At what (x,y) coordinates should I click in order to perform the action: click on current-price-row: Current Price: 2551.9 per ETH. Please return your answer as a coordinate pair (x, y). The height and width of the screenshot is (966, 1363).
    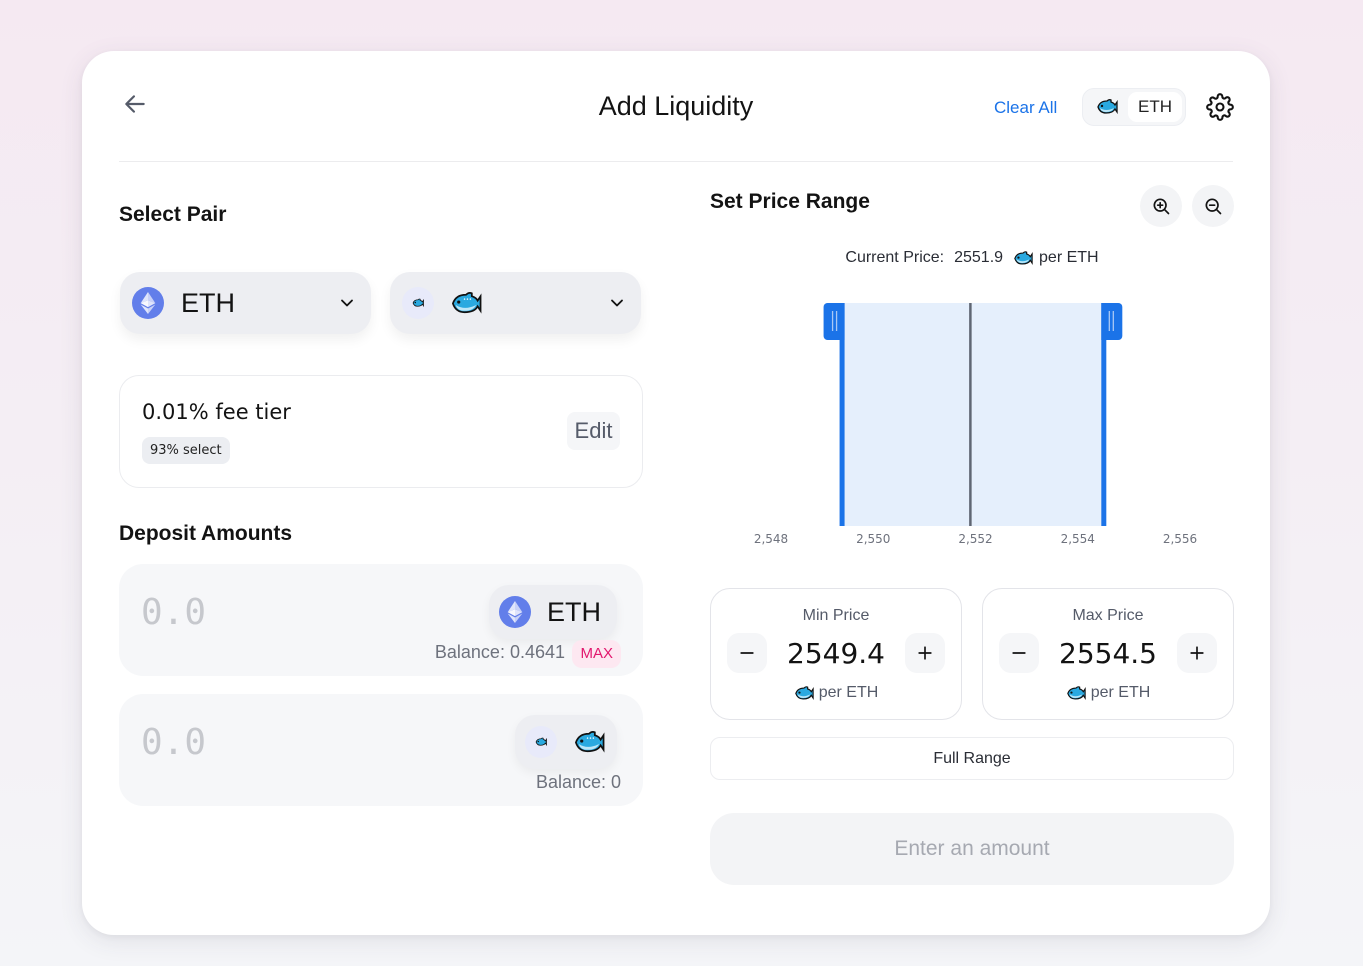
    Looking at the image, I should click on (972, 258).